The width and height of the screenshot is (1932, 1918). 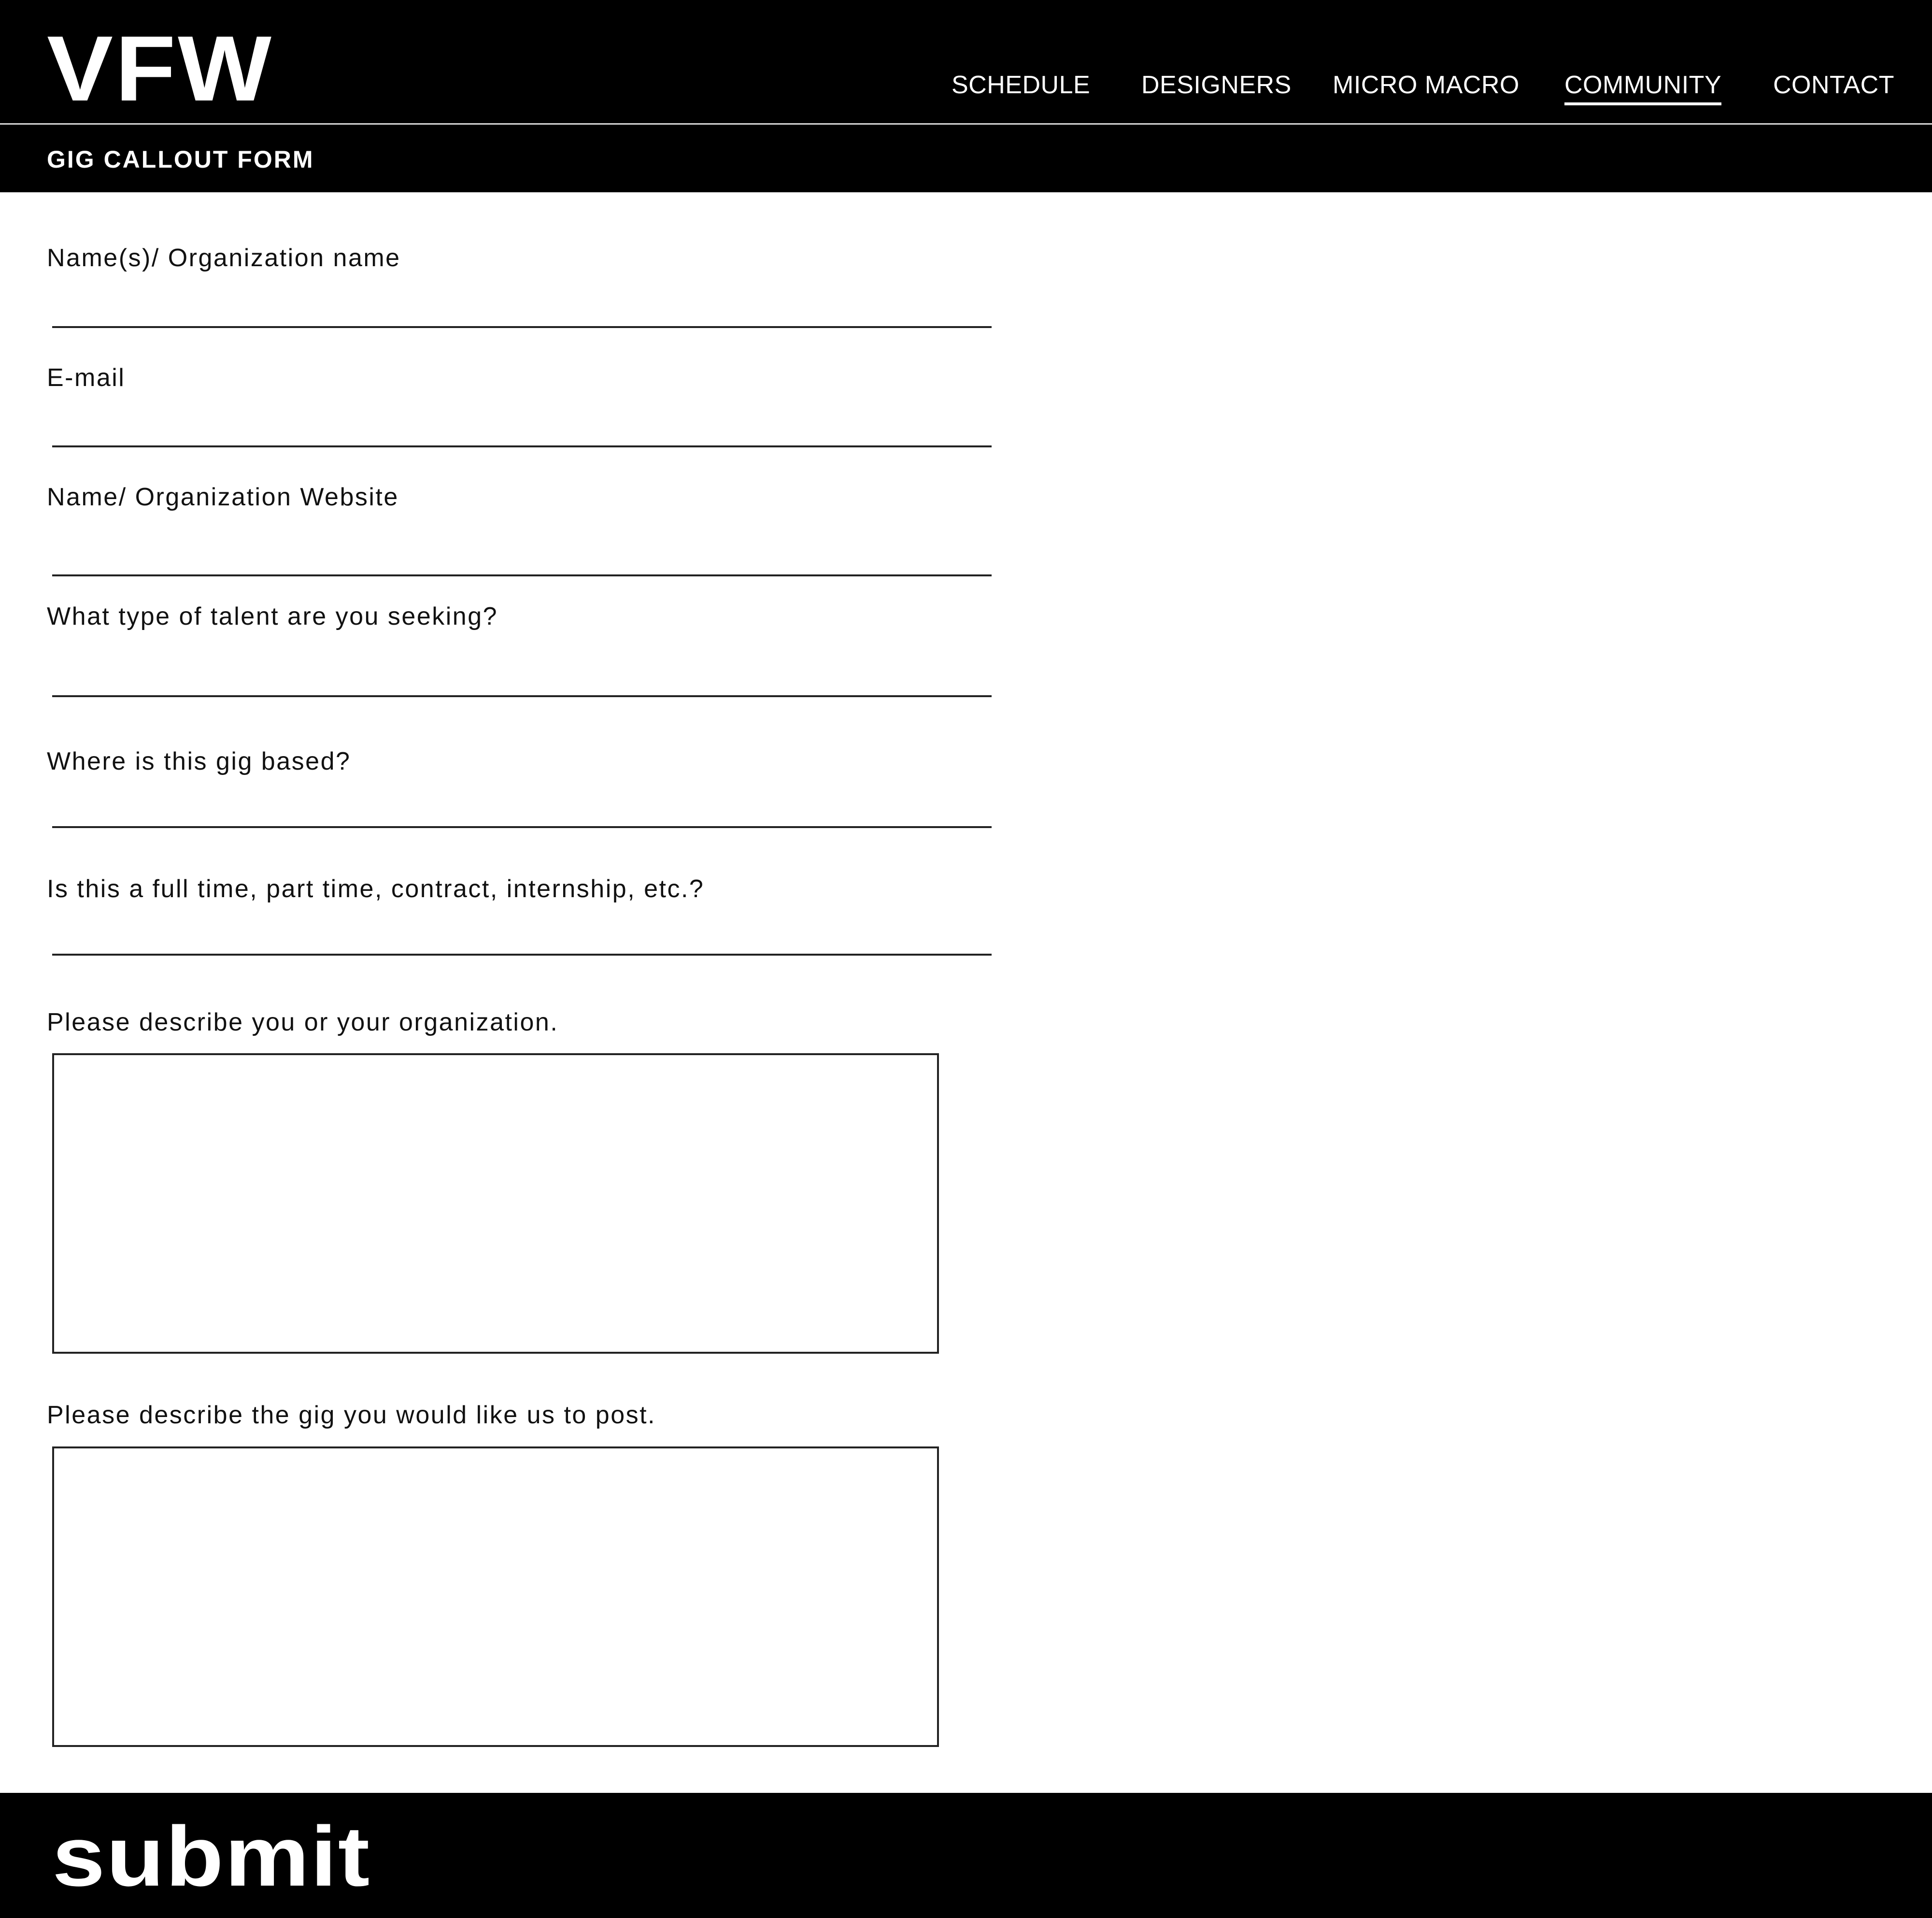 I want to click on vfw-logo: VFW, so click(x=160, y=68).